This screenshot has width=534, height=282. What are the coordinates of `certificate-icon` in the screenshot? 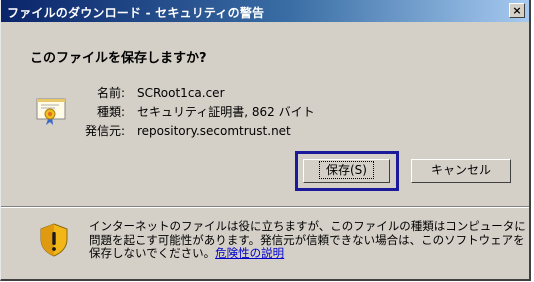 It's located at (51, 111).